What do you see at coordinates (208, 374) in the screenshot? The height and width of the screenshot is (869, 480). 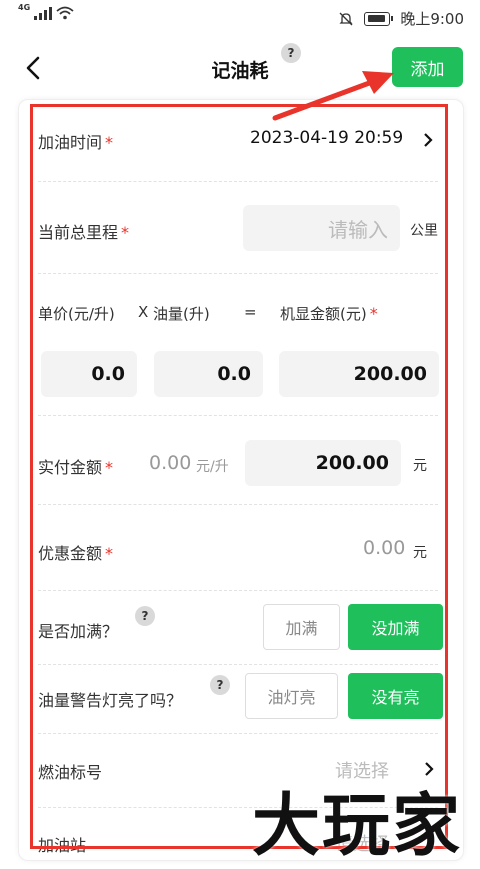 I see `volume-input: 0.0` at bounding box center [208, 374].